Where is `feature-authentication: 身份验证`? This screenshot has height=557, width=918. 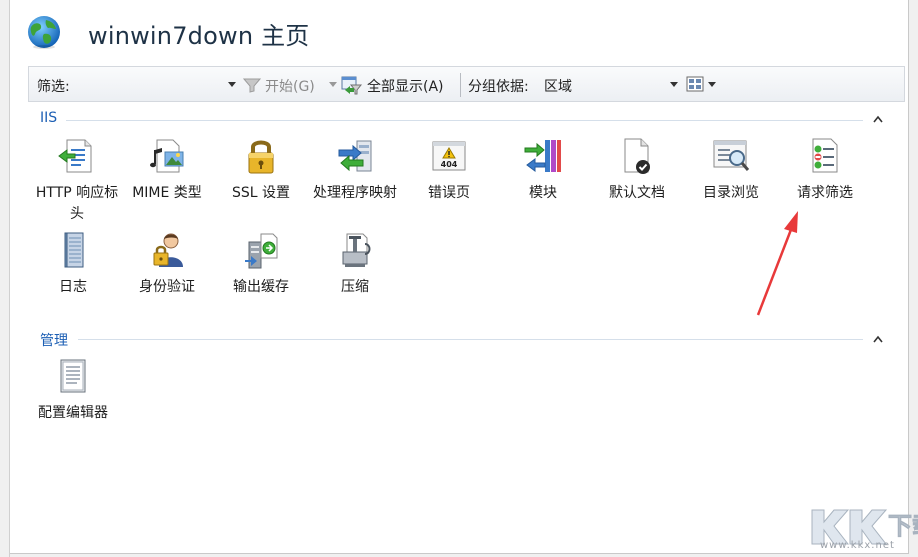
feature-authentication: 身份验证 is located at coordinates (167, 264).